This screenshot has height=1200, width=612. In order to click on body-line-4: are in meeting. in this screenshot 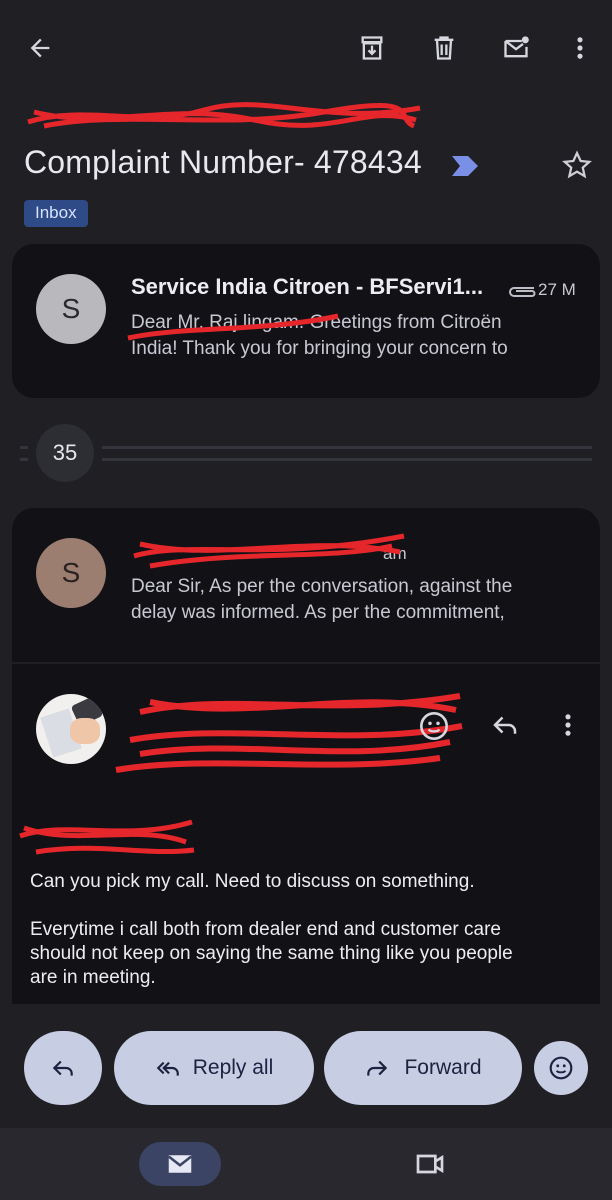, I will do `click(93, 977)`.